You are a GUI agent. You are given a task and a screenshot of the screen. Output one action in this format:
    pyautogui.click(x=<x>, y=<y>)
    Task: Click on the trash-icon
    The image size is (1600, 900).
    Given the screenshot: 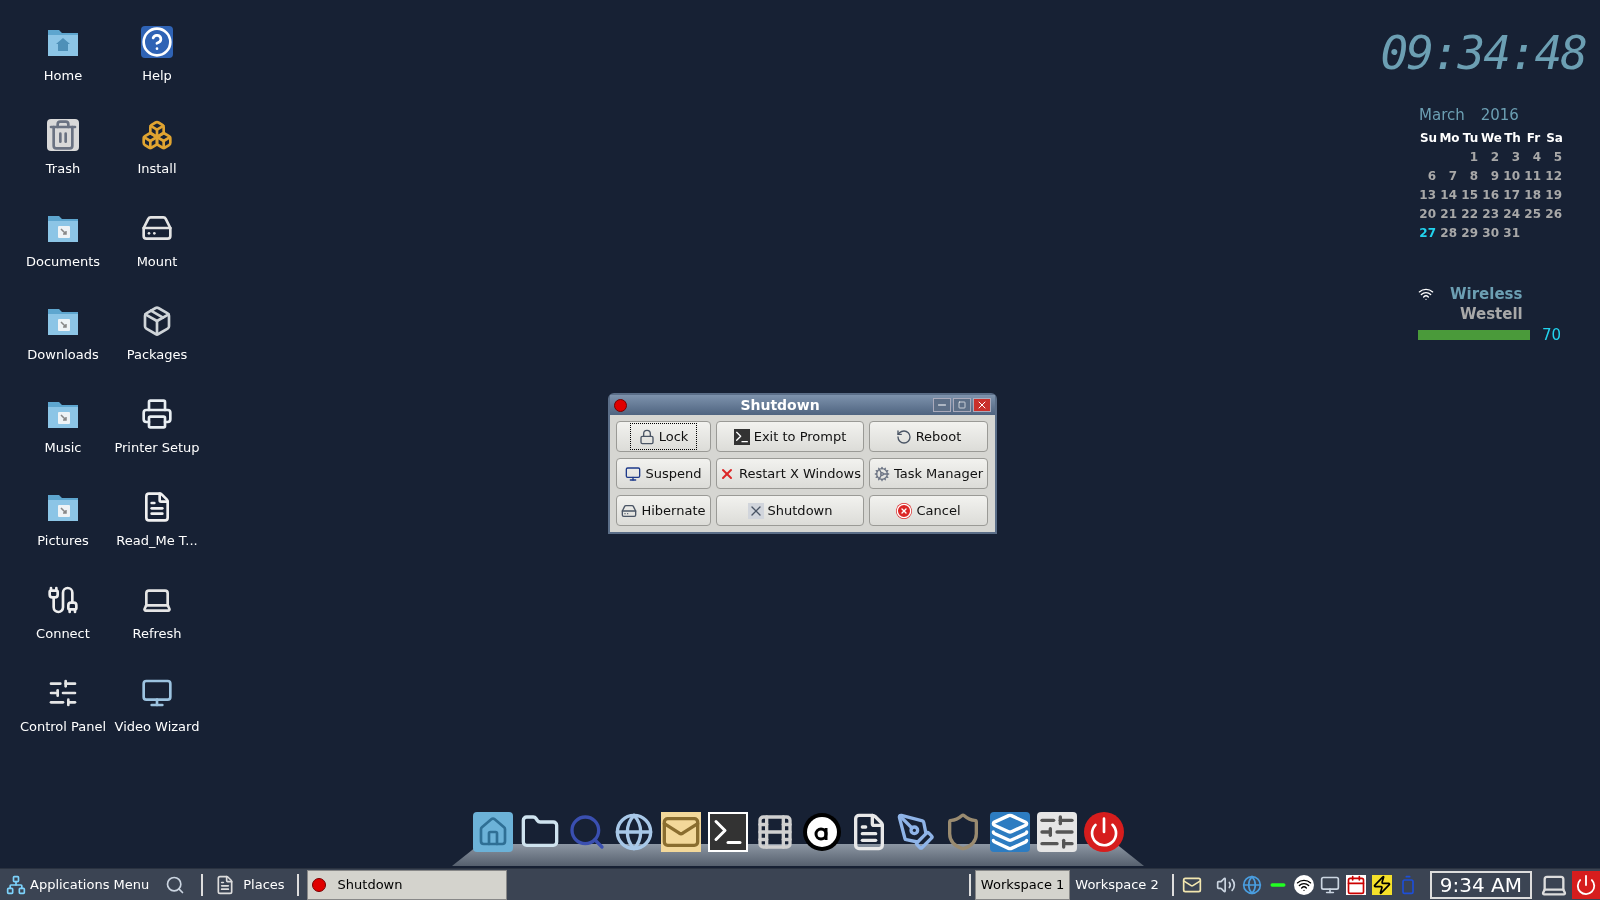 What is the action you would take?
    pyautogui.click(x=63, y=135)
    